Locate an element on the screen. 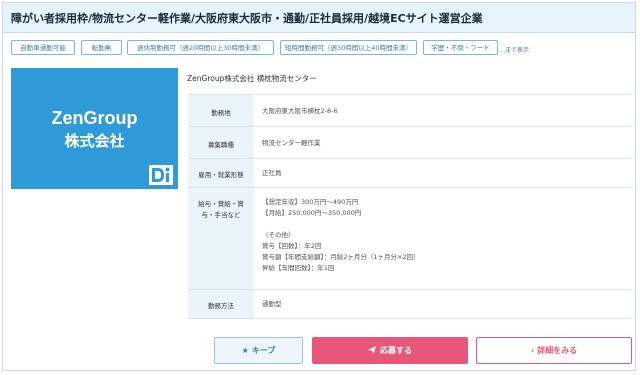  send-icon is located at coordinates (372, 350).